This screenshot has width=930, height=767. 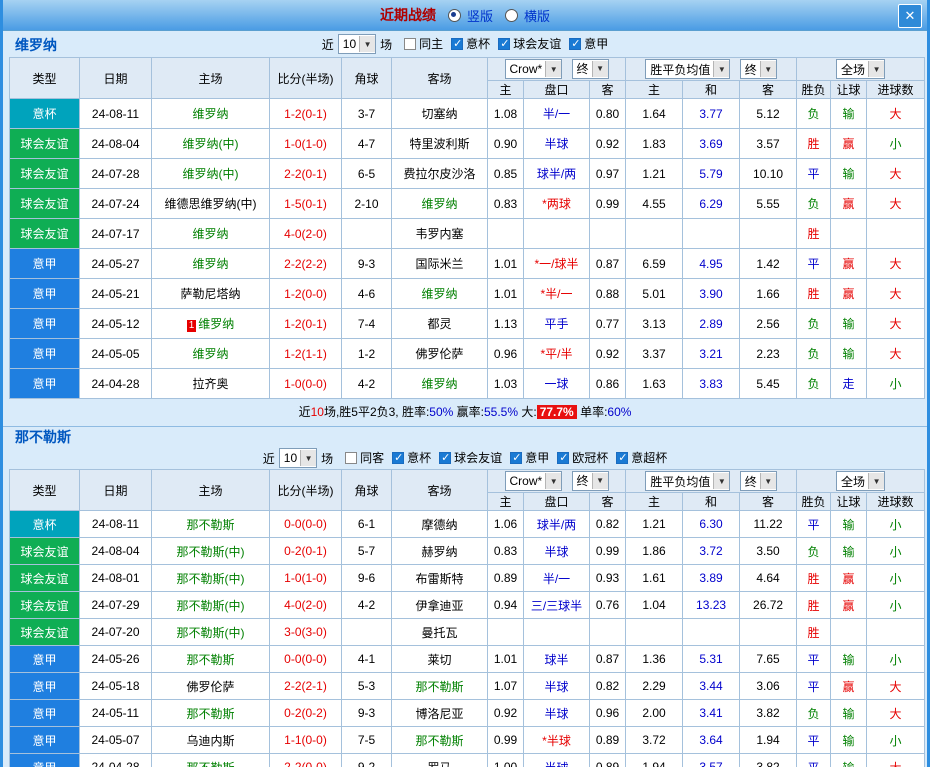 I want to click on layout-label-horizontal: 横版, so click(x=537, y=15).